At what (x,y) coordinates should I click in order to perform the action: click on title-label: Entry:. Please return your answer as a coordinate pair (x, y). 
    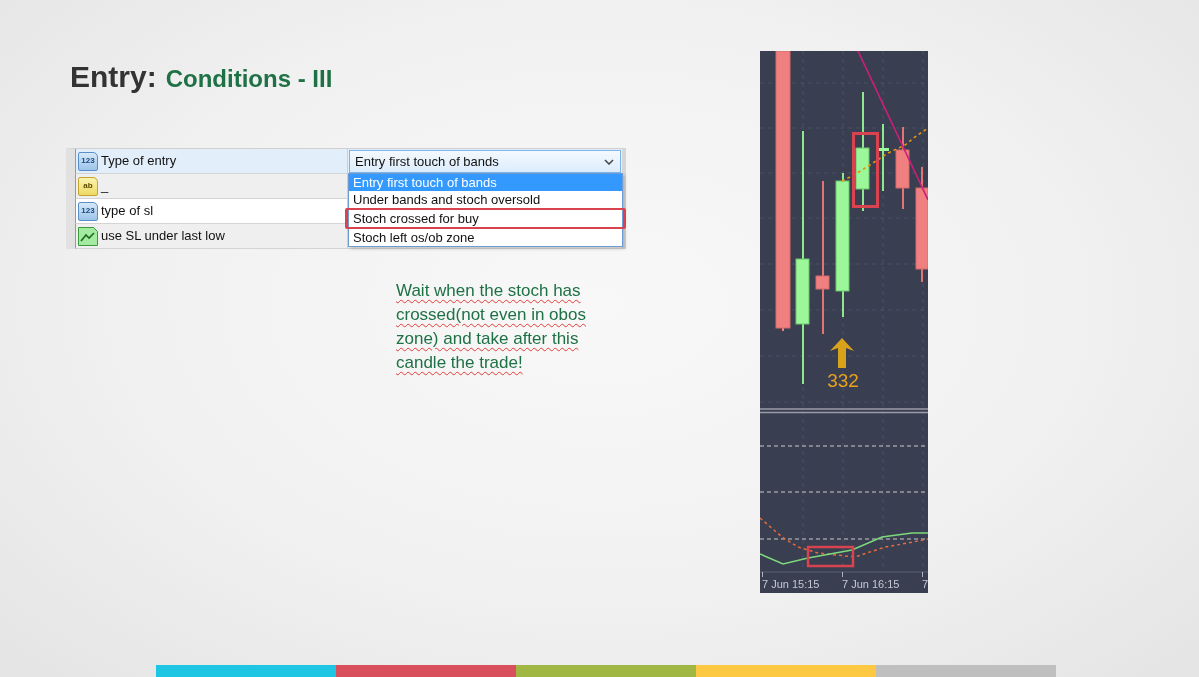
    Looking at the image, I should click on (113, 77).